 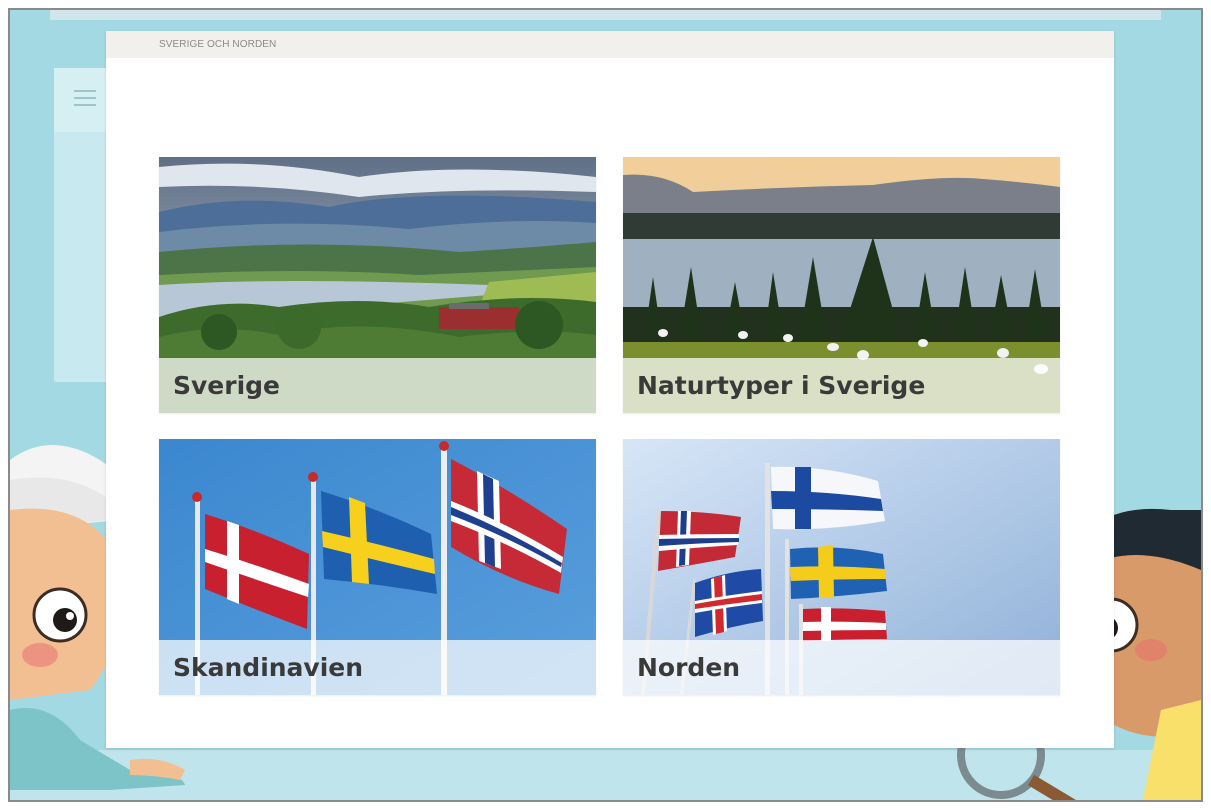 What do you see at coordinates (841, 667) in the screenshot?
I see `tile-label-box: Norden` at bounding box center [841, 667].